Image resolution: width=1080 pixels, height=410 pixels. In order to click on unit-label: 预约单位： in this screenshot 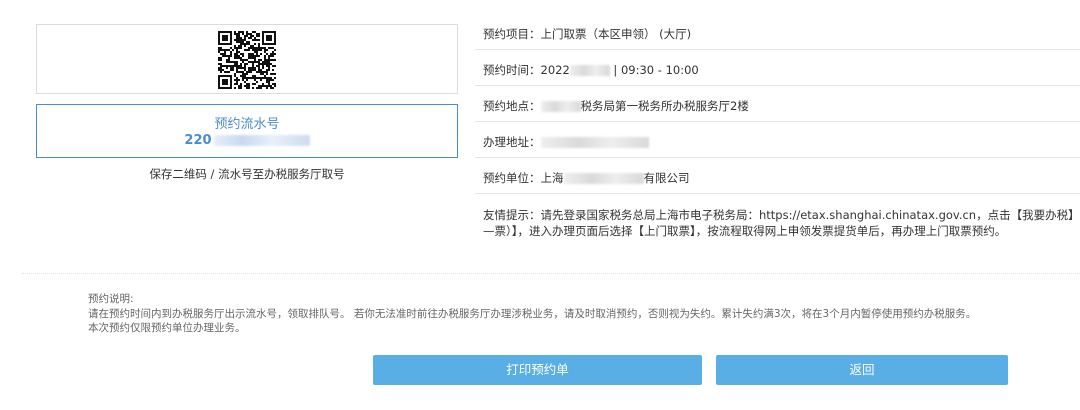, I will do `click(512, 178)`.